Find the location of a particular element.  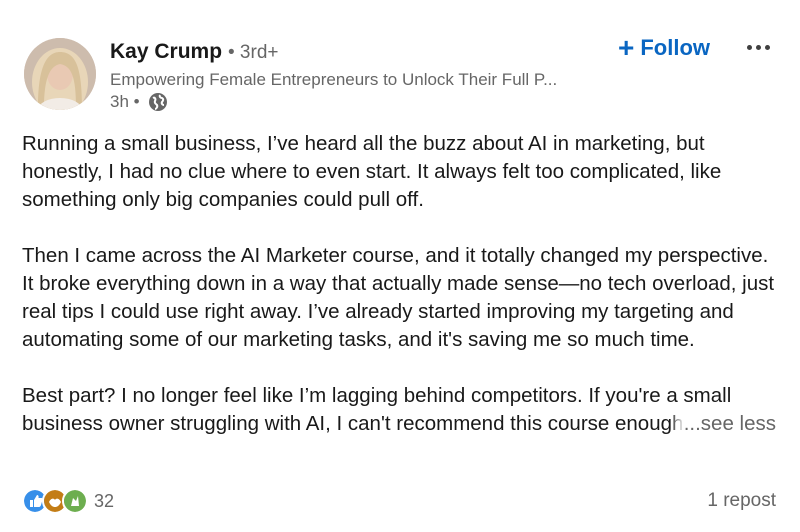

celebrate-reaction-icon is located at coordinates (75, 501).